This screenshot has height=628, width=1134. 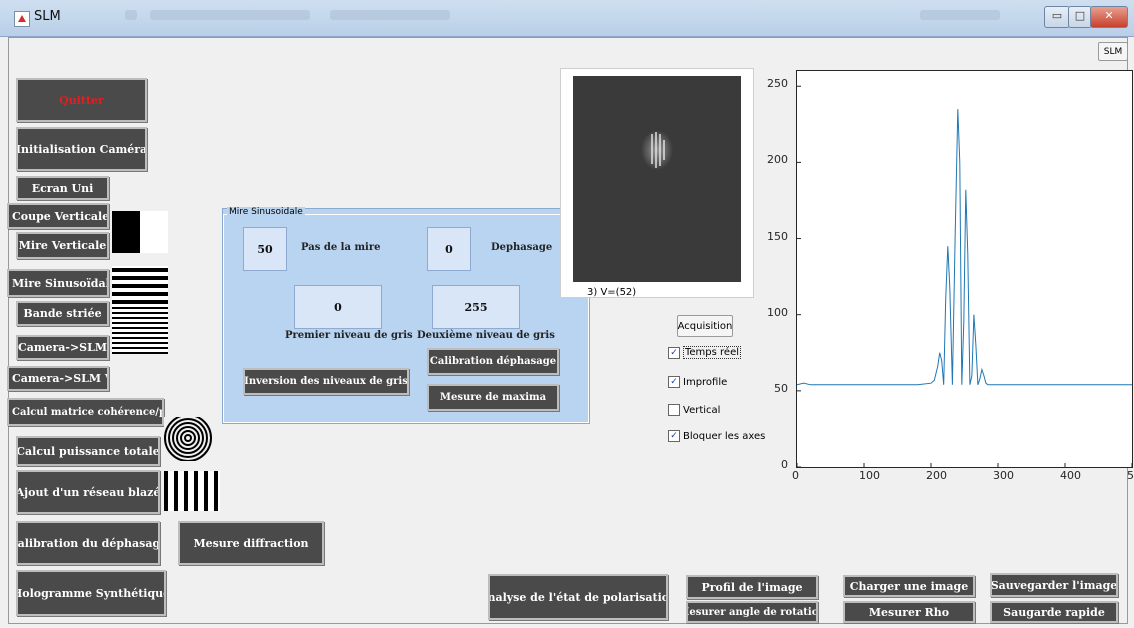 I want to click on blazed-grating-button: Ajout d'un réseau blazé, so click(x=88, y=492).